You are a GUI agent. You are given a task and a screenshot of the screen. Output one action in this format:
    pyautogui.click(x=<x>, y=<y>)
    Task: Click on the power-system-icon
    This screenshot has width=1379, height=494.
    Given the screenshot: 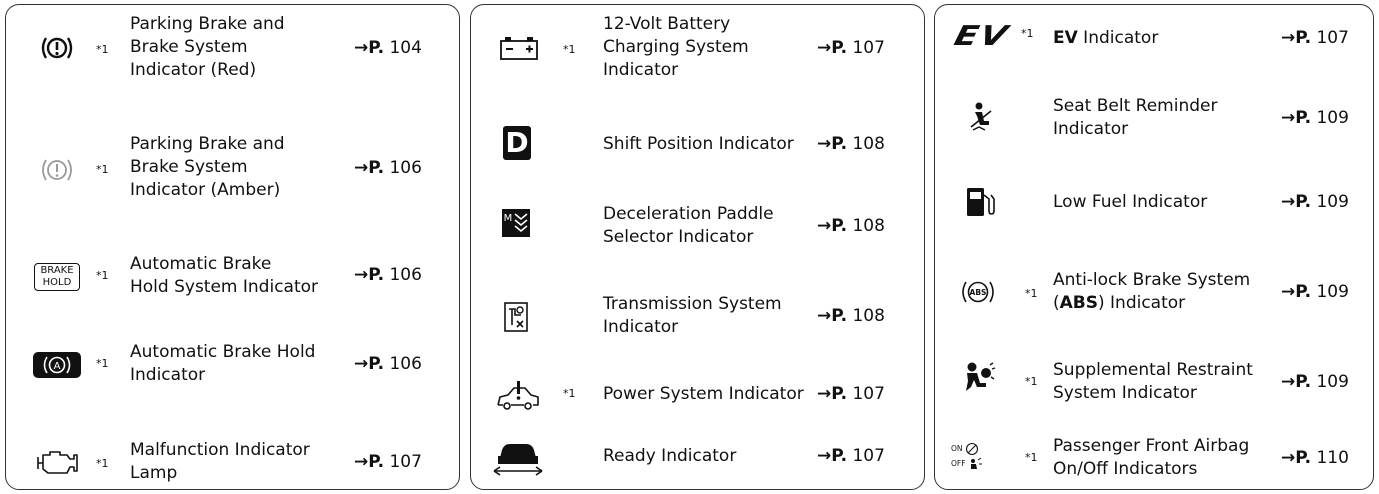 What is the action you would take?
    pyautogui.click(x=518, y=396)
    